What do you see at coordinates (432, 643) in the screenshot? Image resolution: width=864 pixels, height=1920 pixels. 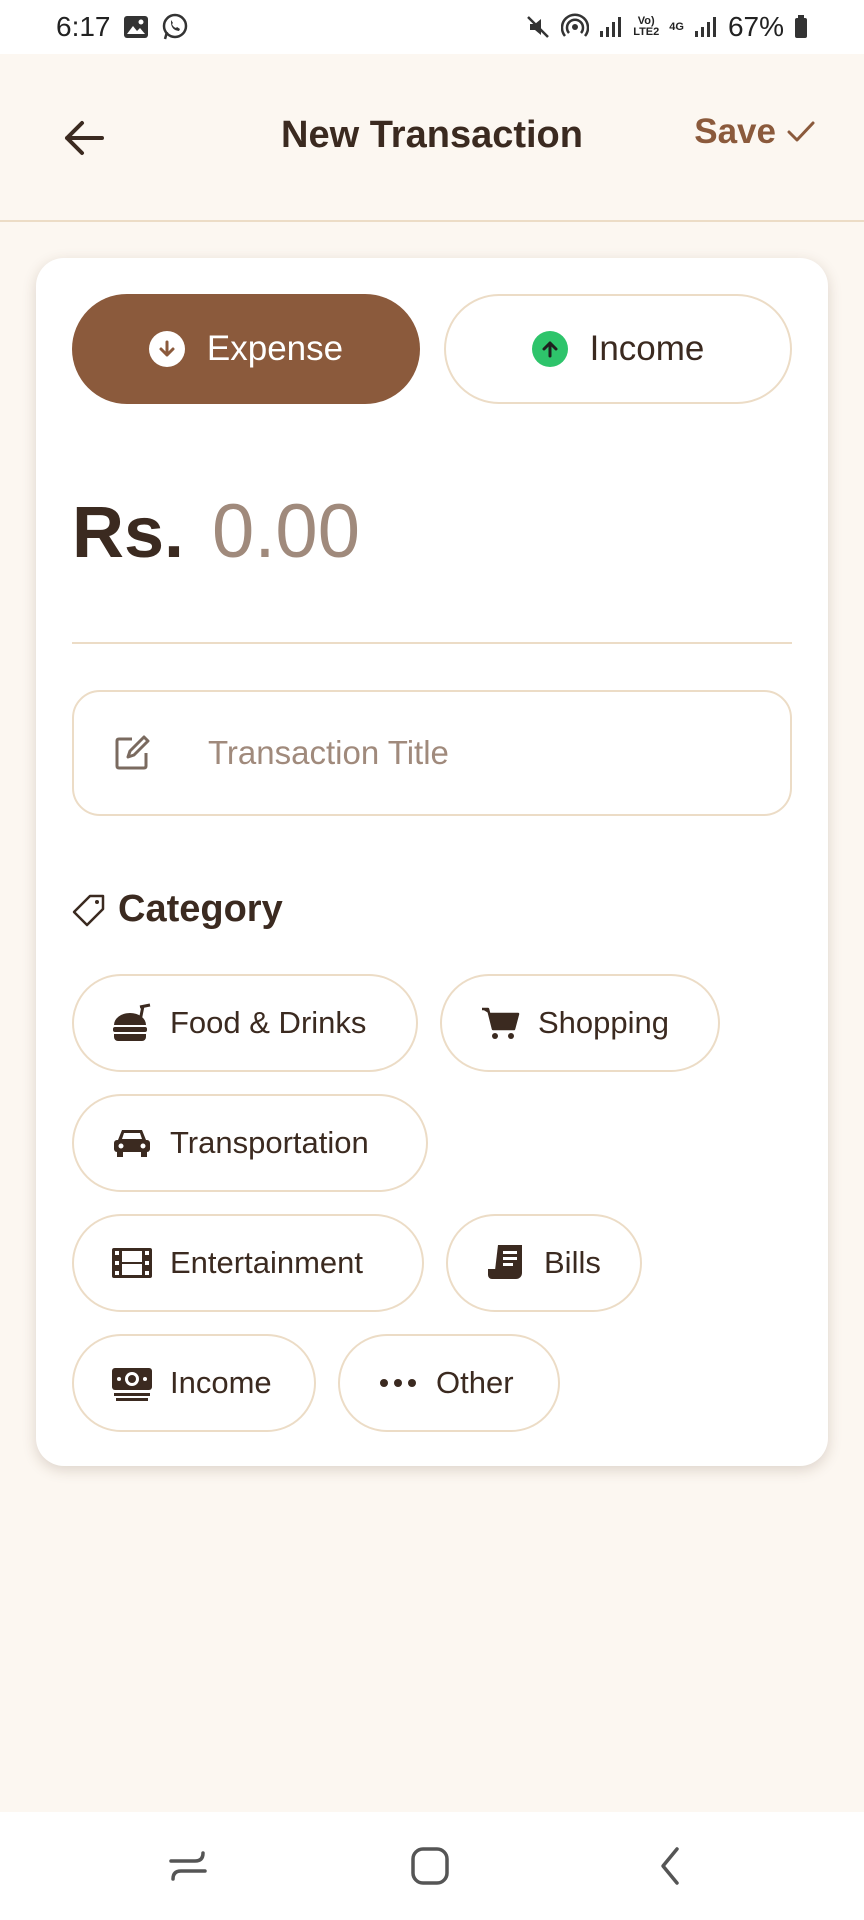 I see `amount-divider` at bounding box center [432, 643].